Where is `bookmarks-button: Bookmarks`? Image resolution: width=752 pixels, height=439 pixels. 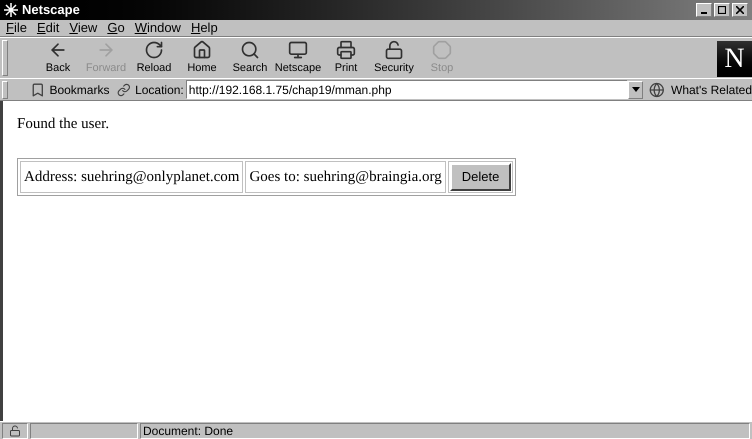
bookmarks-button: Bookmarks is located at coordinates (79, 89).